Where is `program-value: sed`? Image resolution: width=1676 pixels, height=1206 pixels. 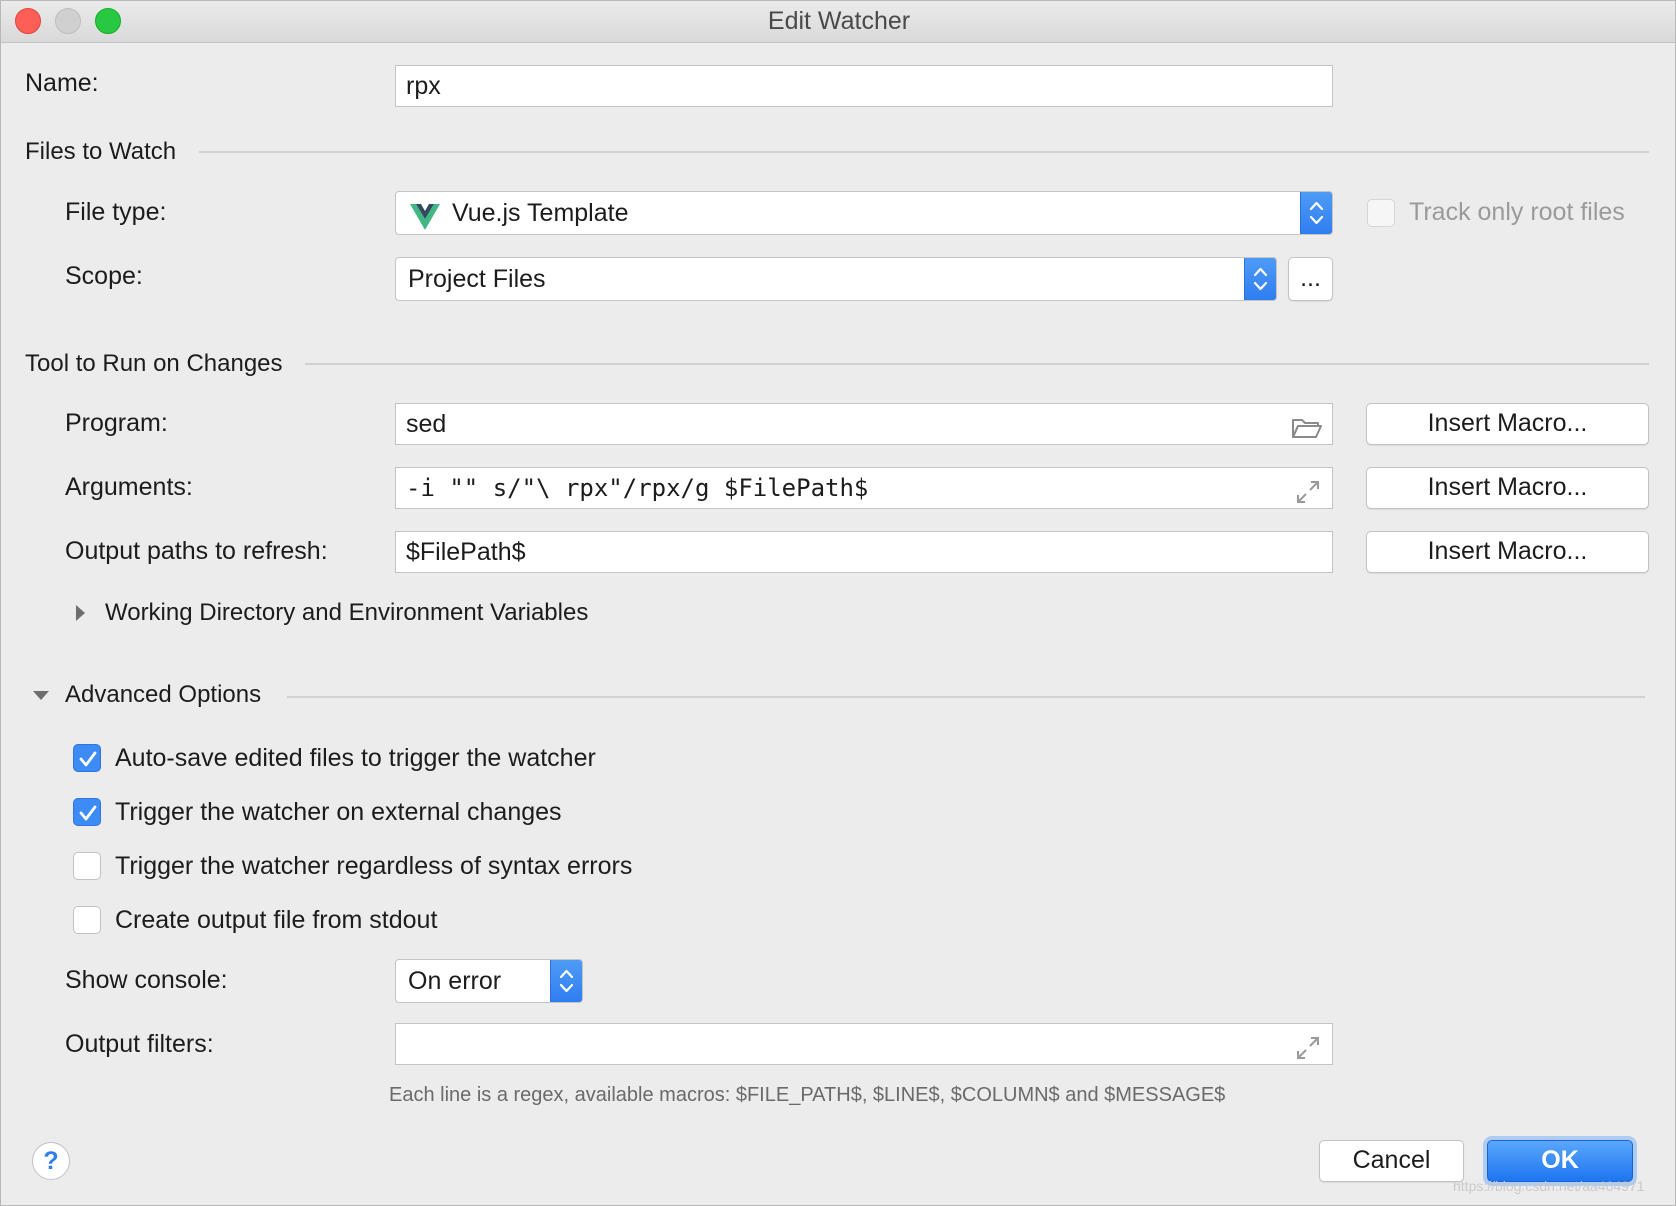
program-value: sed is located at coordinates (426, 424).